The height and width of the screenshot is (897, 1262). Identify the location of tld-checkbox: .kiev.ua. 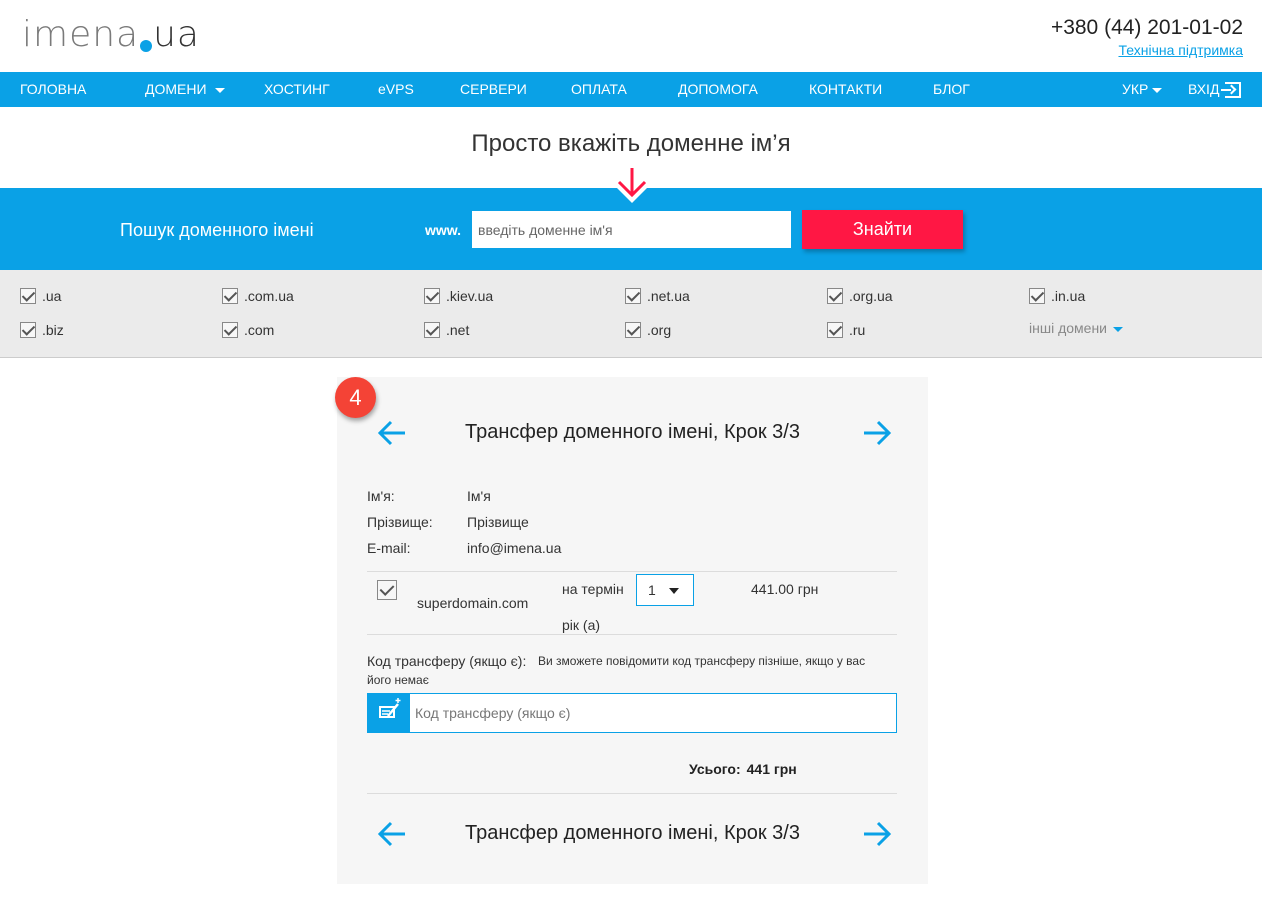
(458, 296).